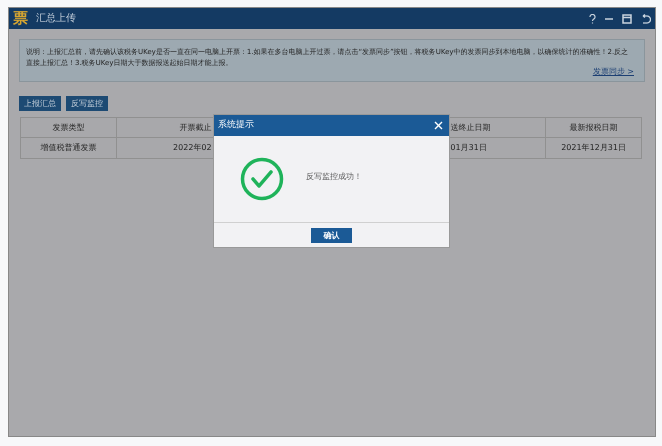 The image size is (662, 446). What do you see at coordinates (192, 148) in the screenshot?
I see `table-cell: 2022年02` at bounding box center [192, 148].